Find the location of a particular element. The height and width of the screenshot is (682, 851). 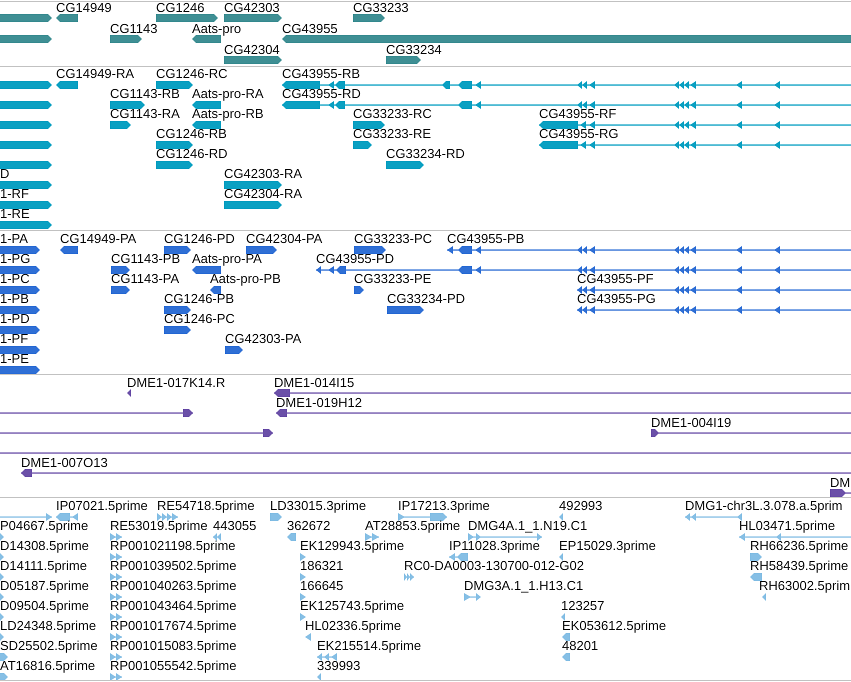

protein-label: CG42304-PA is located at coordinates (284, 239).